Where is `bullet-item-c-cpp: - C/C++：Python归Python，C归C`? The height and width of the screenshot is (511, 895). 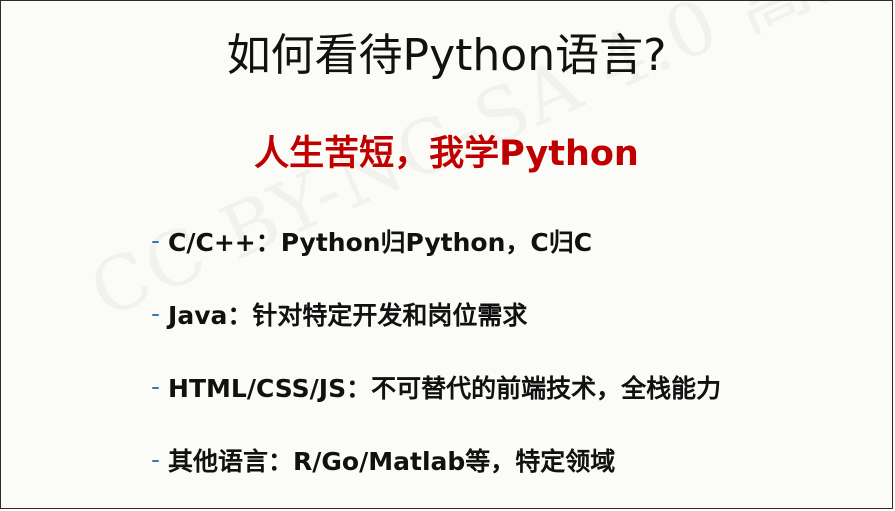
bullet-item-c-cpp: - C/C++：Python归Python，C归C is located at coordinates (436, 240).